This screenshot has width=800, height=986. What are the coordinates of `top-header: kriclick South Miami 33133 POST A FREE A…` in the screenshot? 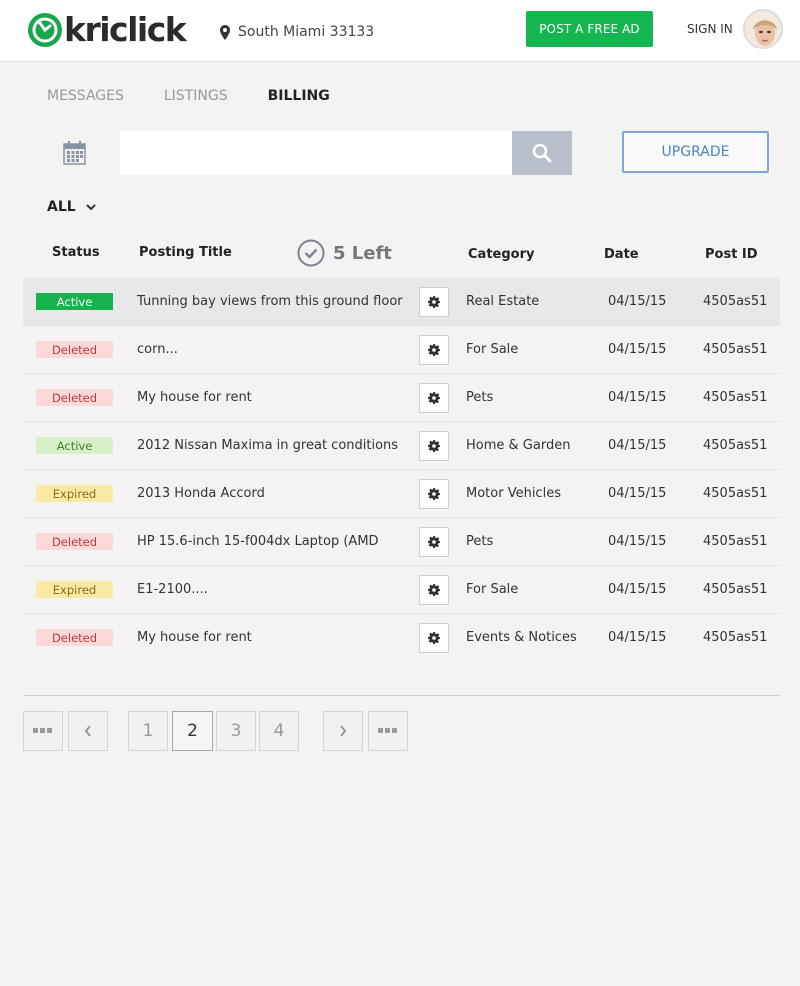 It's located at (400, 31).